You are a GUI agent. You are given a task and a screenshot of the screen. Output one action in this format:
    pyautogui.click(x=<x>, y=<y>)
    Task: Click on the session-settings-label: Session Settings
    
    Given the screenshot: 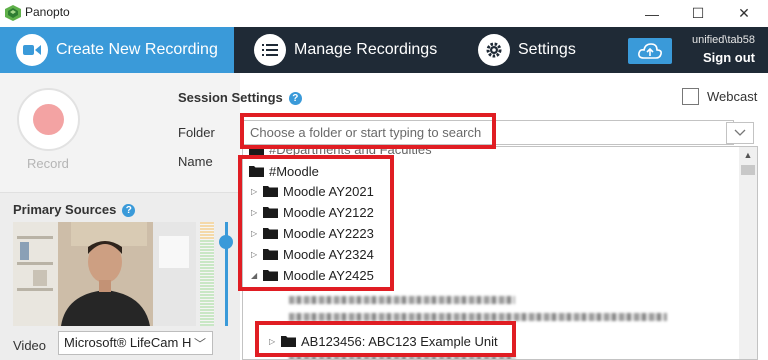 What is the action you would take?
    pyautogui.click(x=230, y=97)
    